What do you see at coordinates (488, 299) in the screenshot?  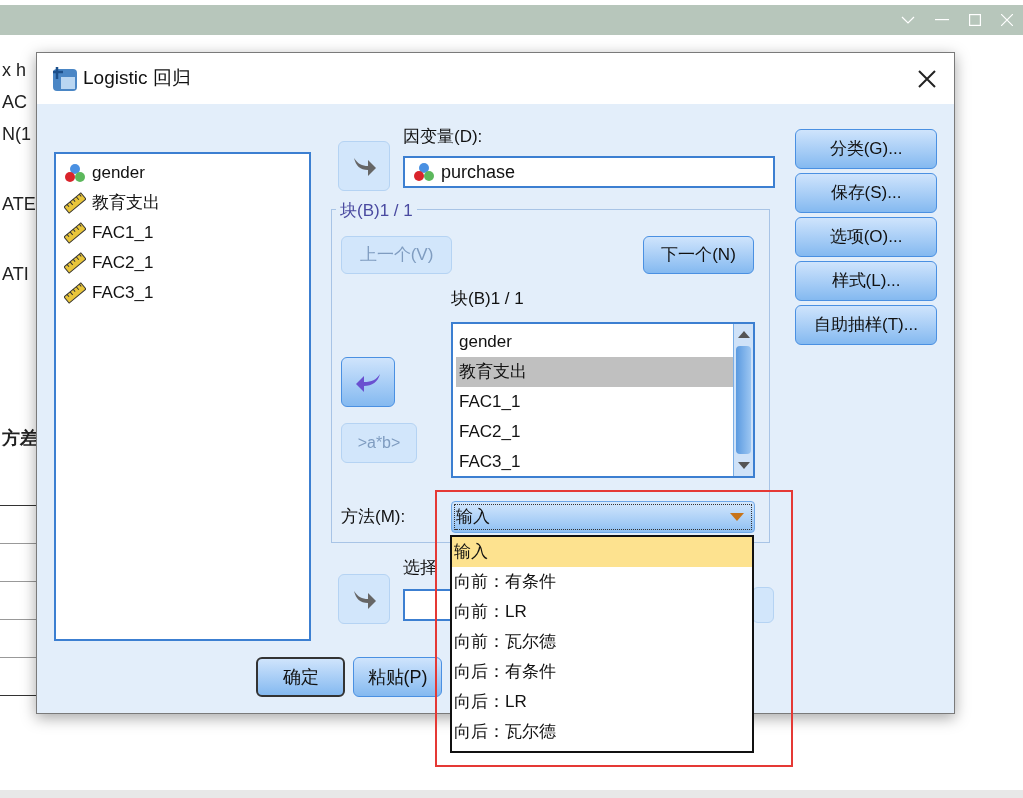 I see `list-label: 块(B)1 / 1` at bounding box center [488, 299].